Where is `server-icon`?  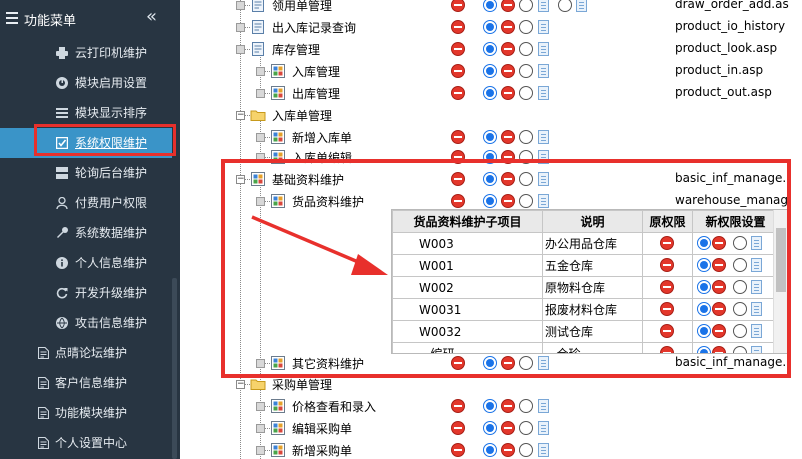 server-icon is located at coordinates (62, 173).